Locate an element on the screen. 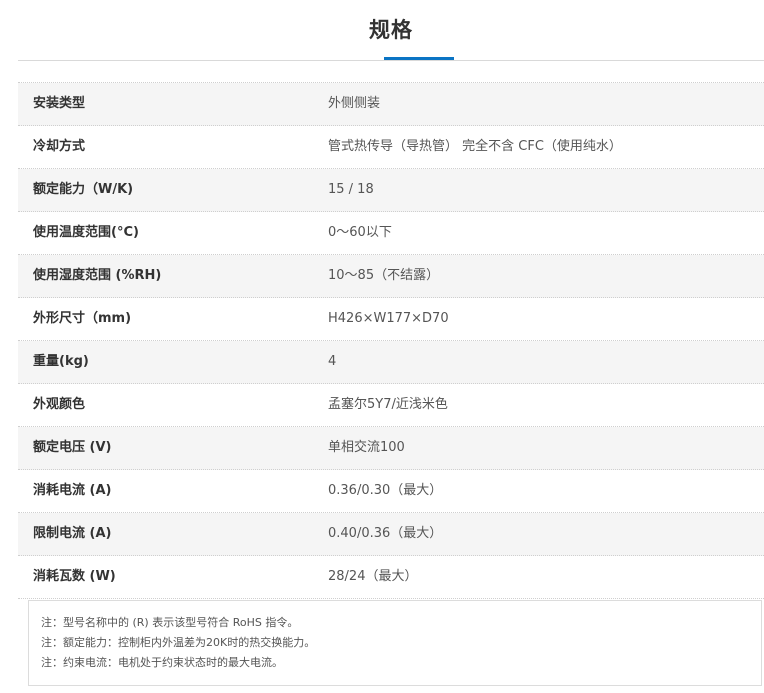  spec-value: 0.36/0.30（最大） is located at coordinates (385, 490).